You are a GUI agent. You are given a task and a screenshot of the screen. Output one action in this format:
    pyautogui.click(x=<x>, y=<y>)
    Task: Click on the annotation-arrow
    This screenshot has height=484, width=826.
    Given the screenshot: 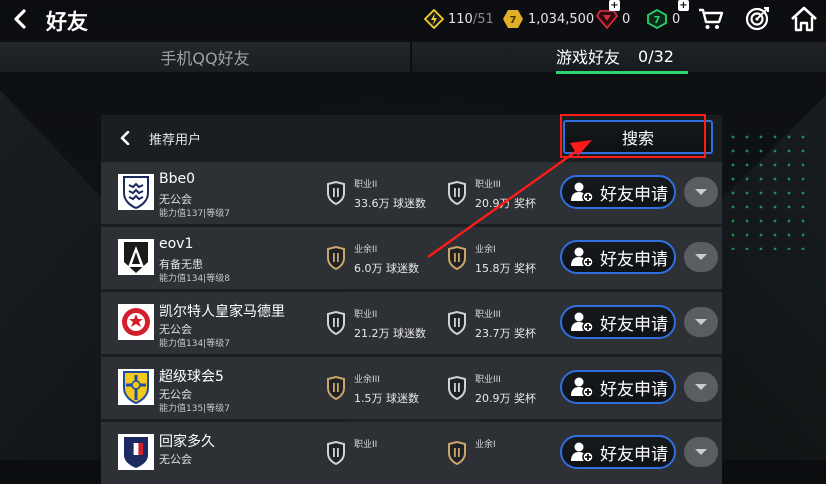 What is the action you would take?
    pyautogui.click(x=509, y=199)
    